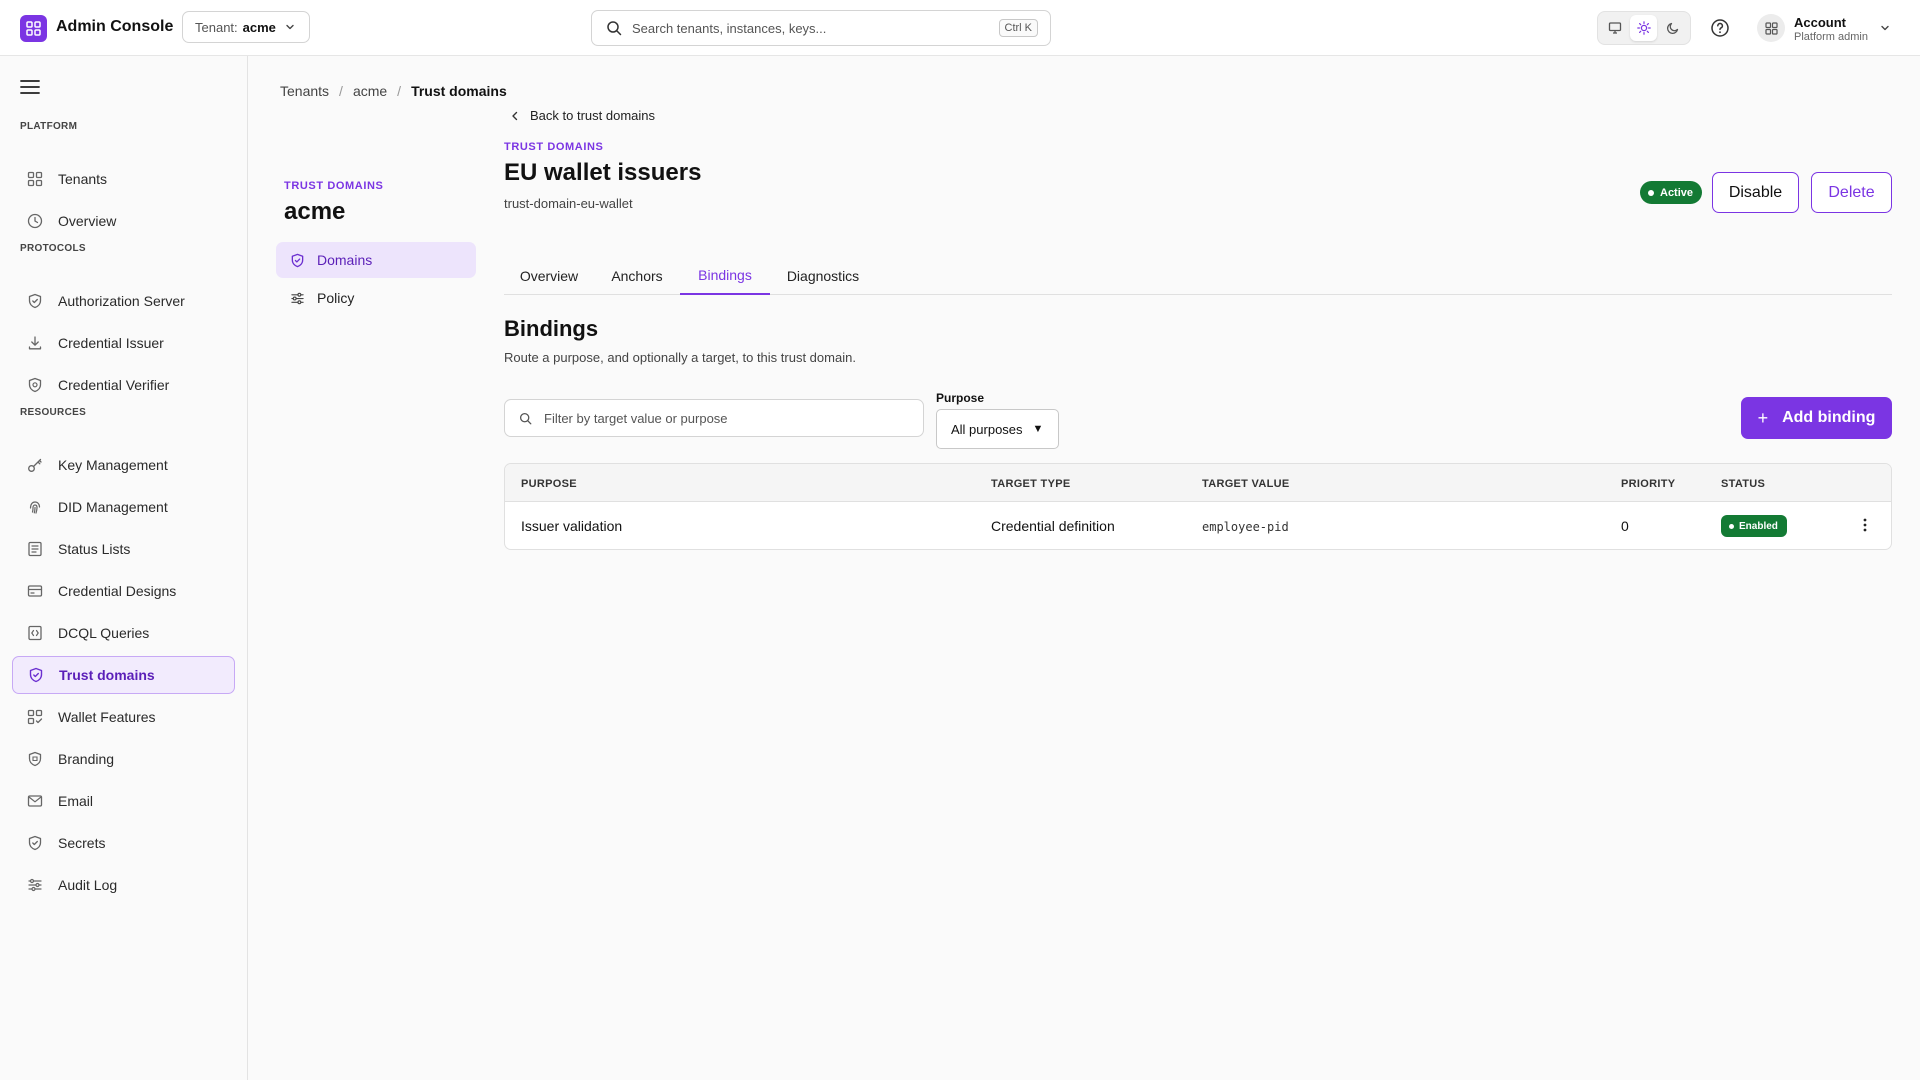  What do you see at coordinates (35, 549) in the screenshot?
I see `list-icon` at bounding box center [35, 549].